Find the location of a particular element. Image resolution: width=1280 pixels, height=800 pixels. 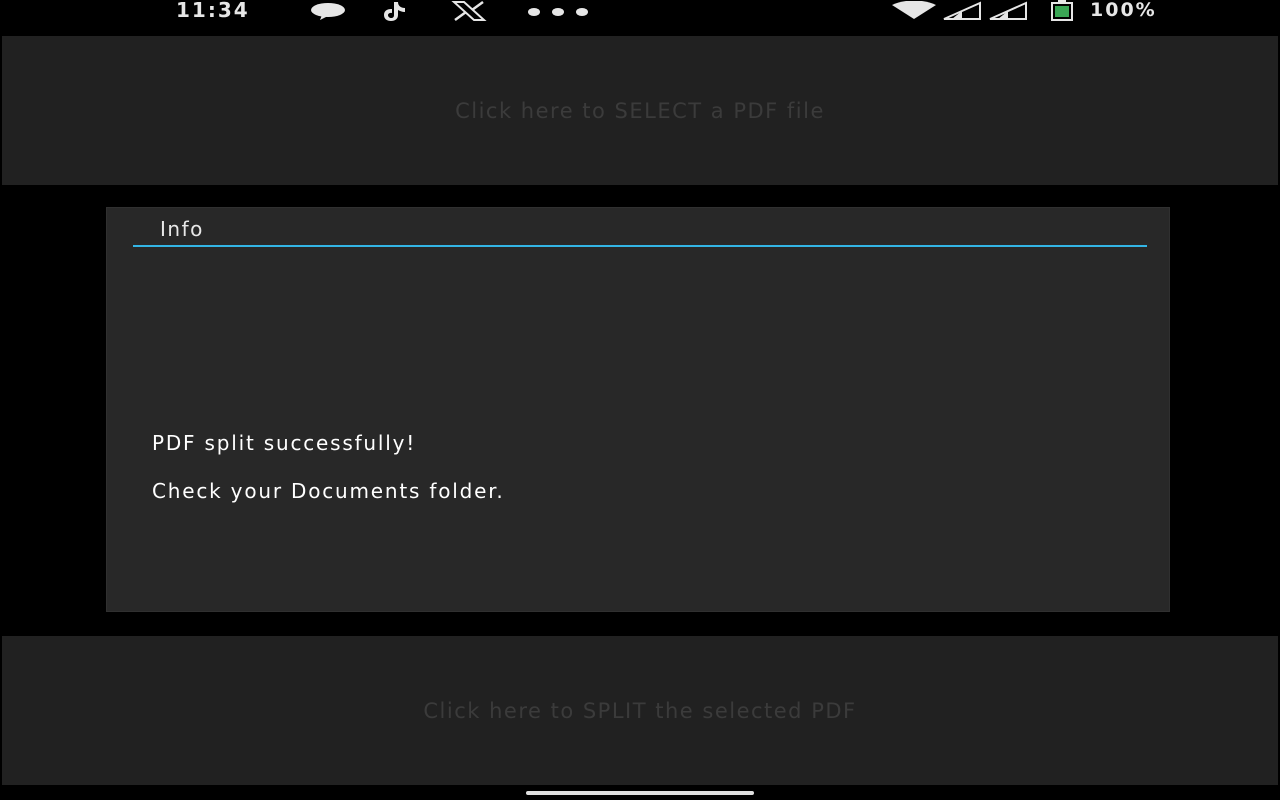

tiktok-icon is located at coordinates (395, 11).